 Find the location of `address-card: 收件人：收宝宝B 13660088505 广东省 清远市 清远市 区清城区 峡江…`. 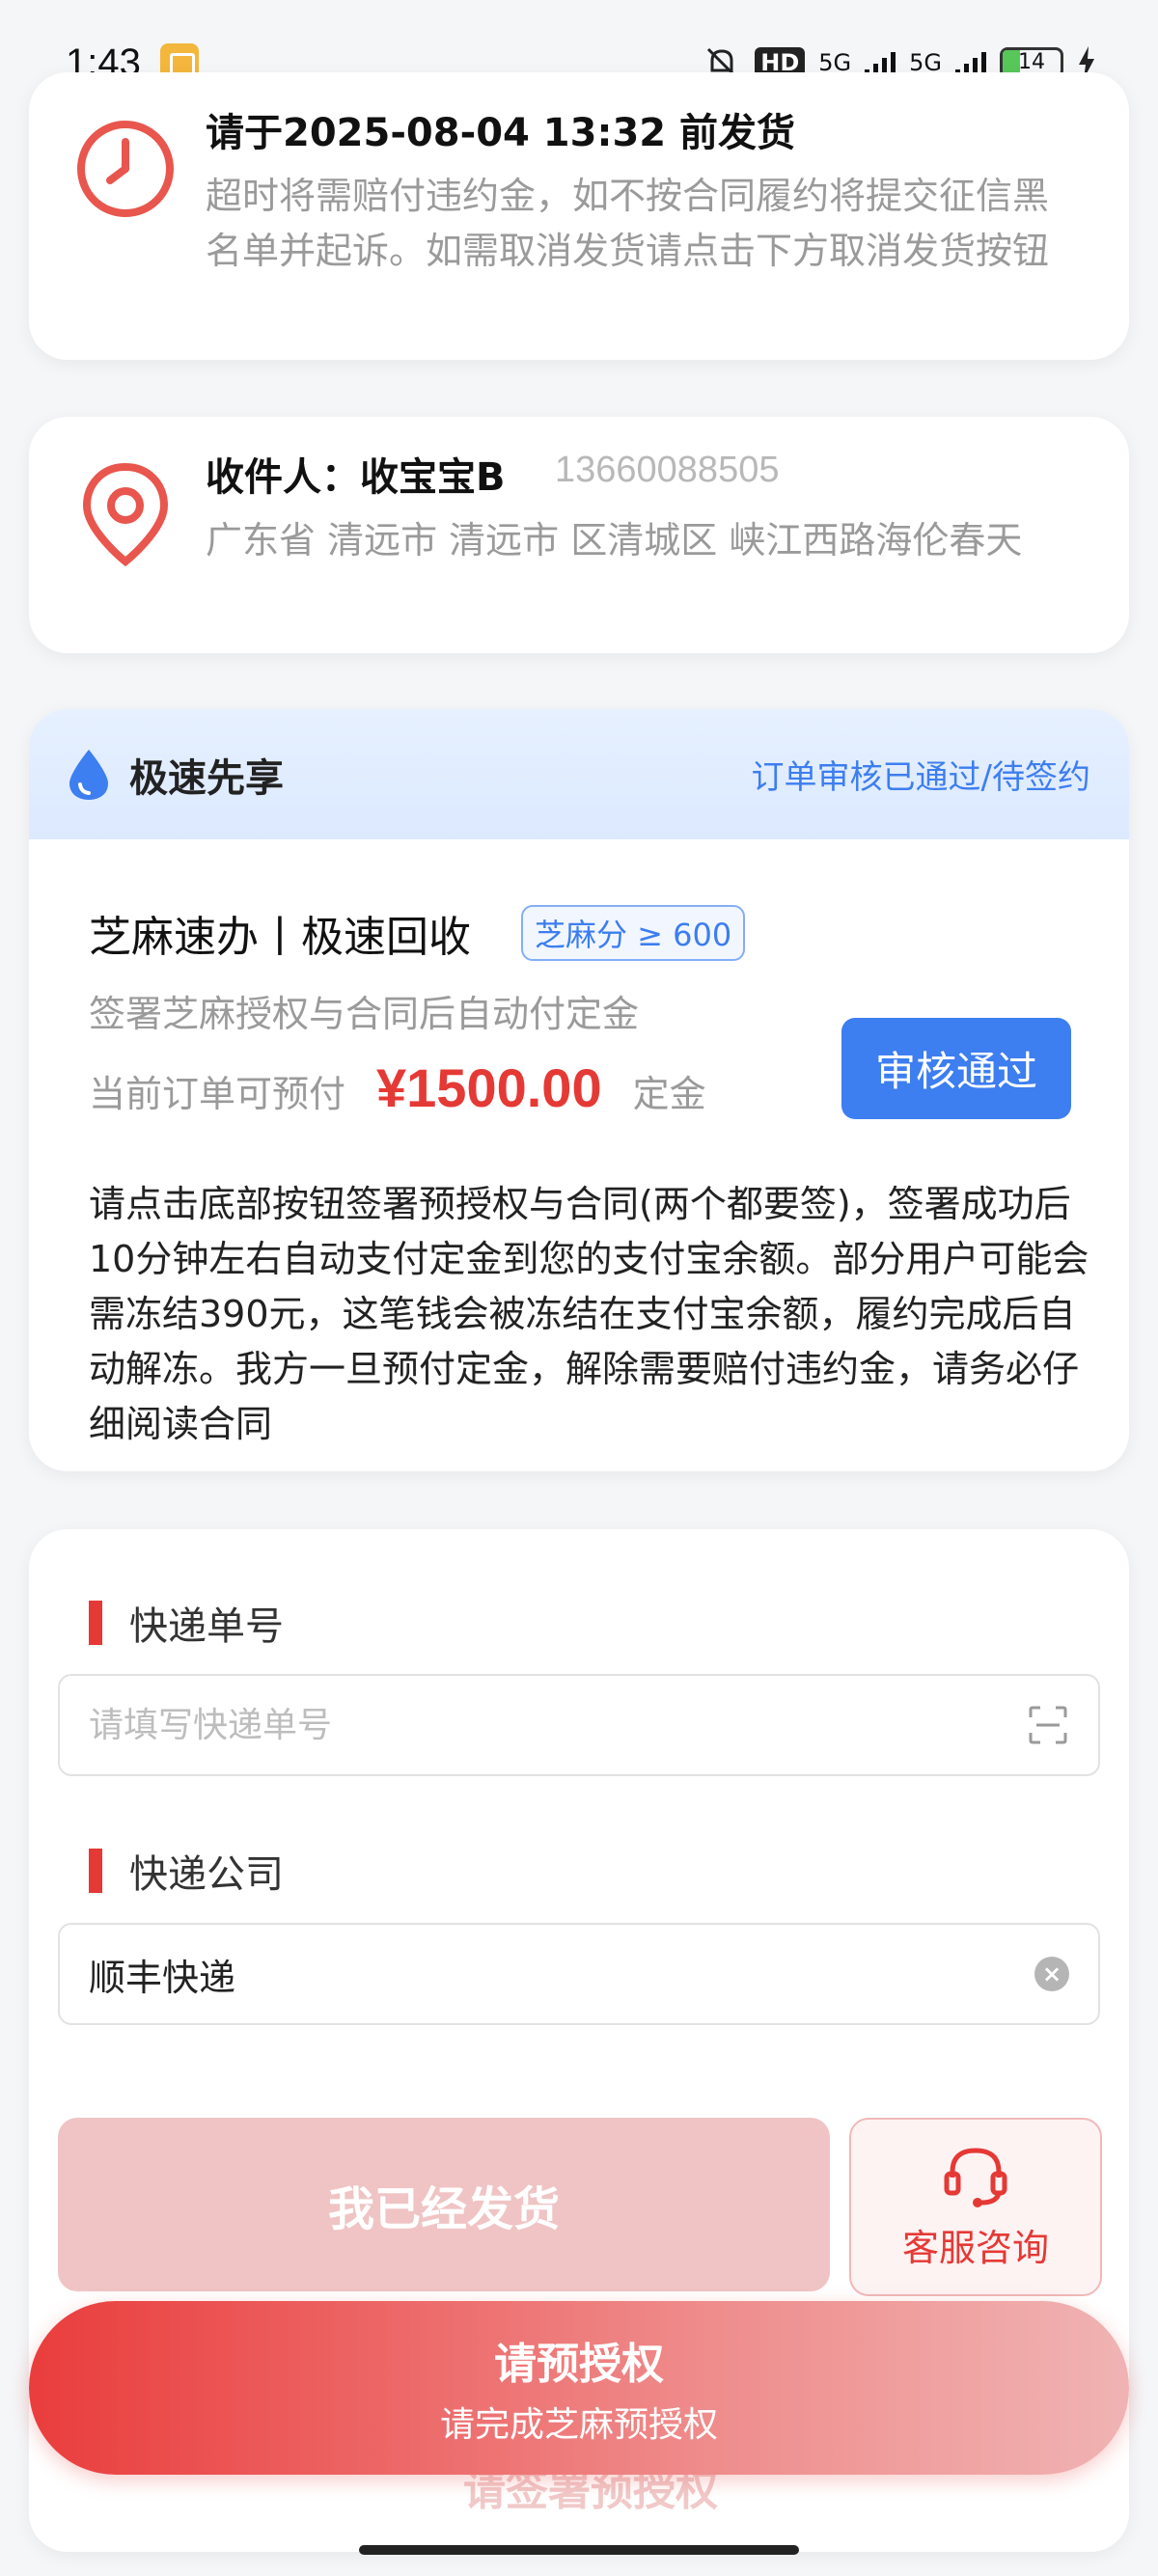

address-card: 收件人：收宝宝B 13660088505 广东省 清远市 清远市 区清城区 峡江… is located at coordinates (579, 535).